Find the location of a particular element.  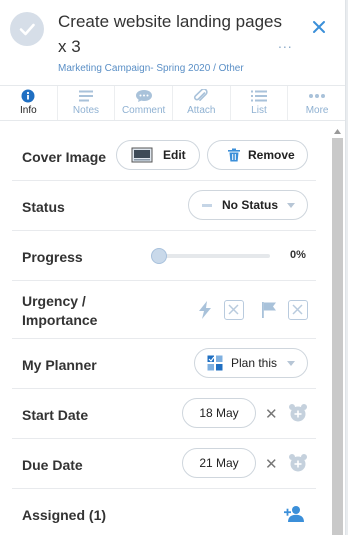

progress-label: Progress is located at coordinates (52, 257).